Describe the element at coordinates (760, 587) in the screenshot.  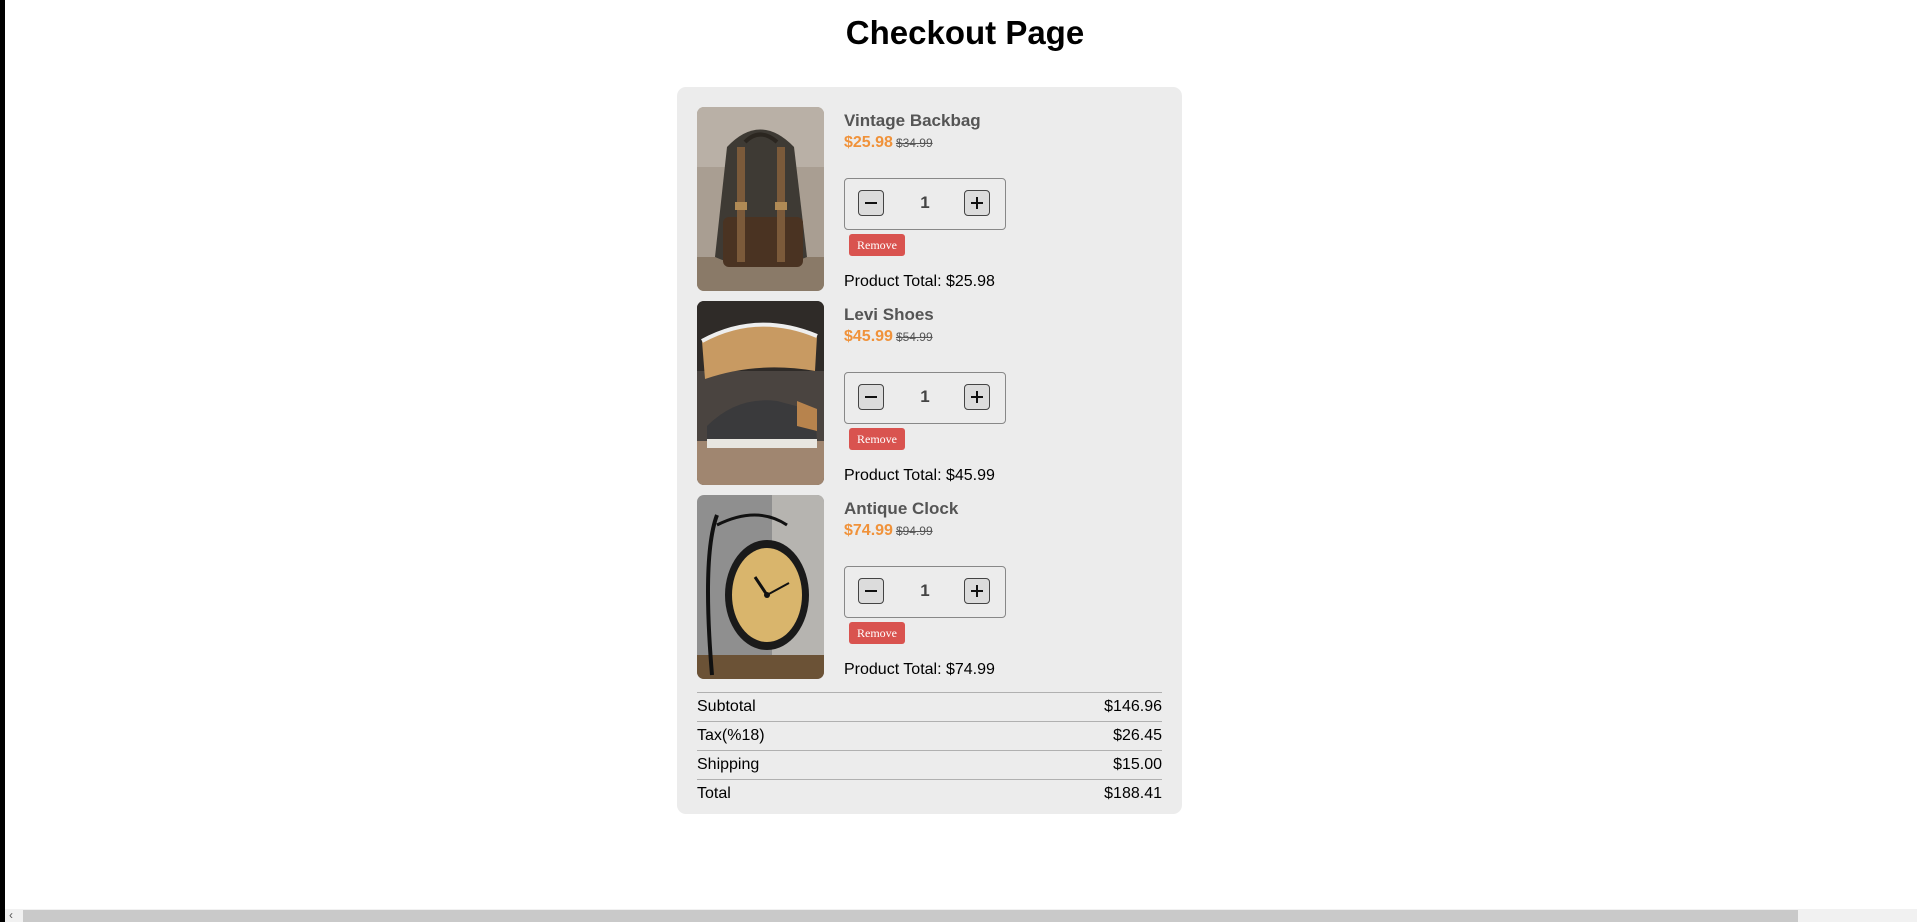
I see `product-image-clock` at that location.